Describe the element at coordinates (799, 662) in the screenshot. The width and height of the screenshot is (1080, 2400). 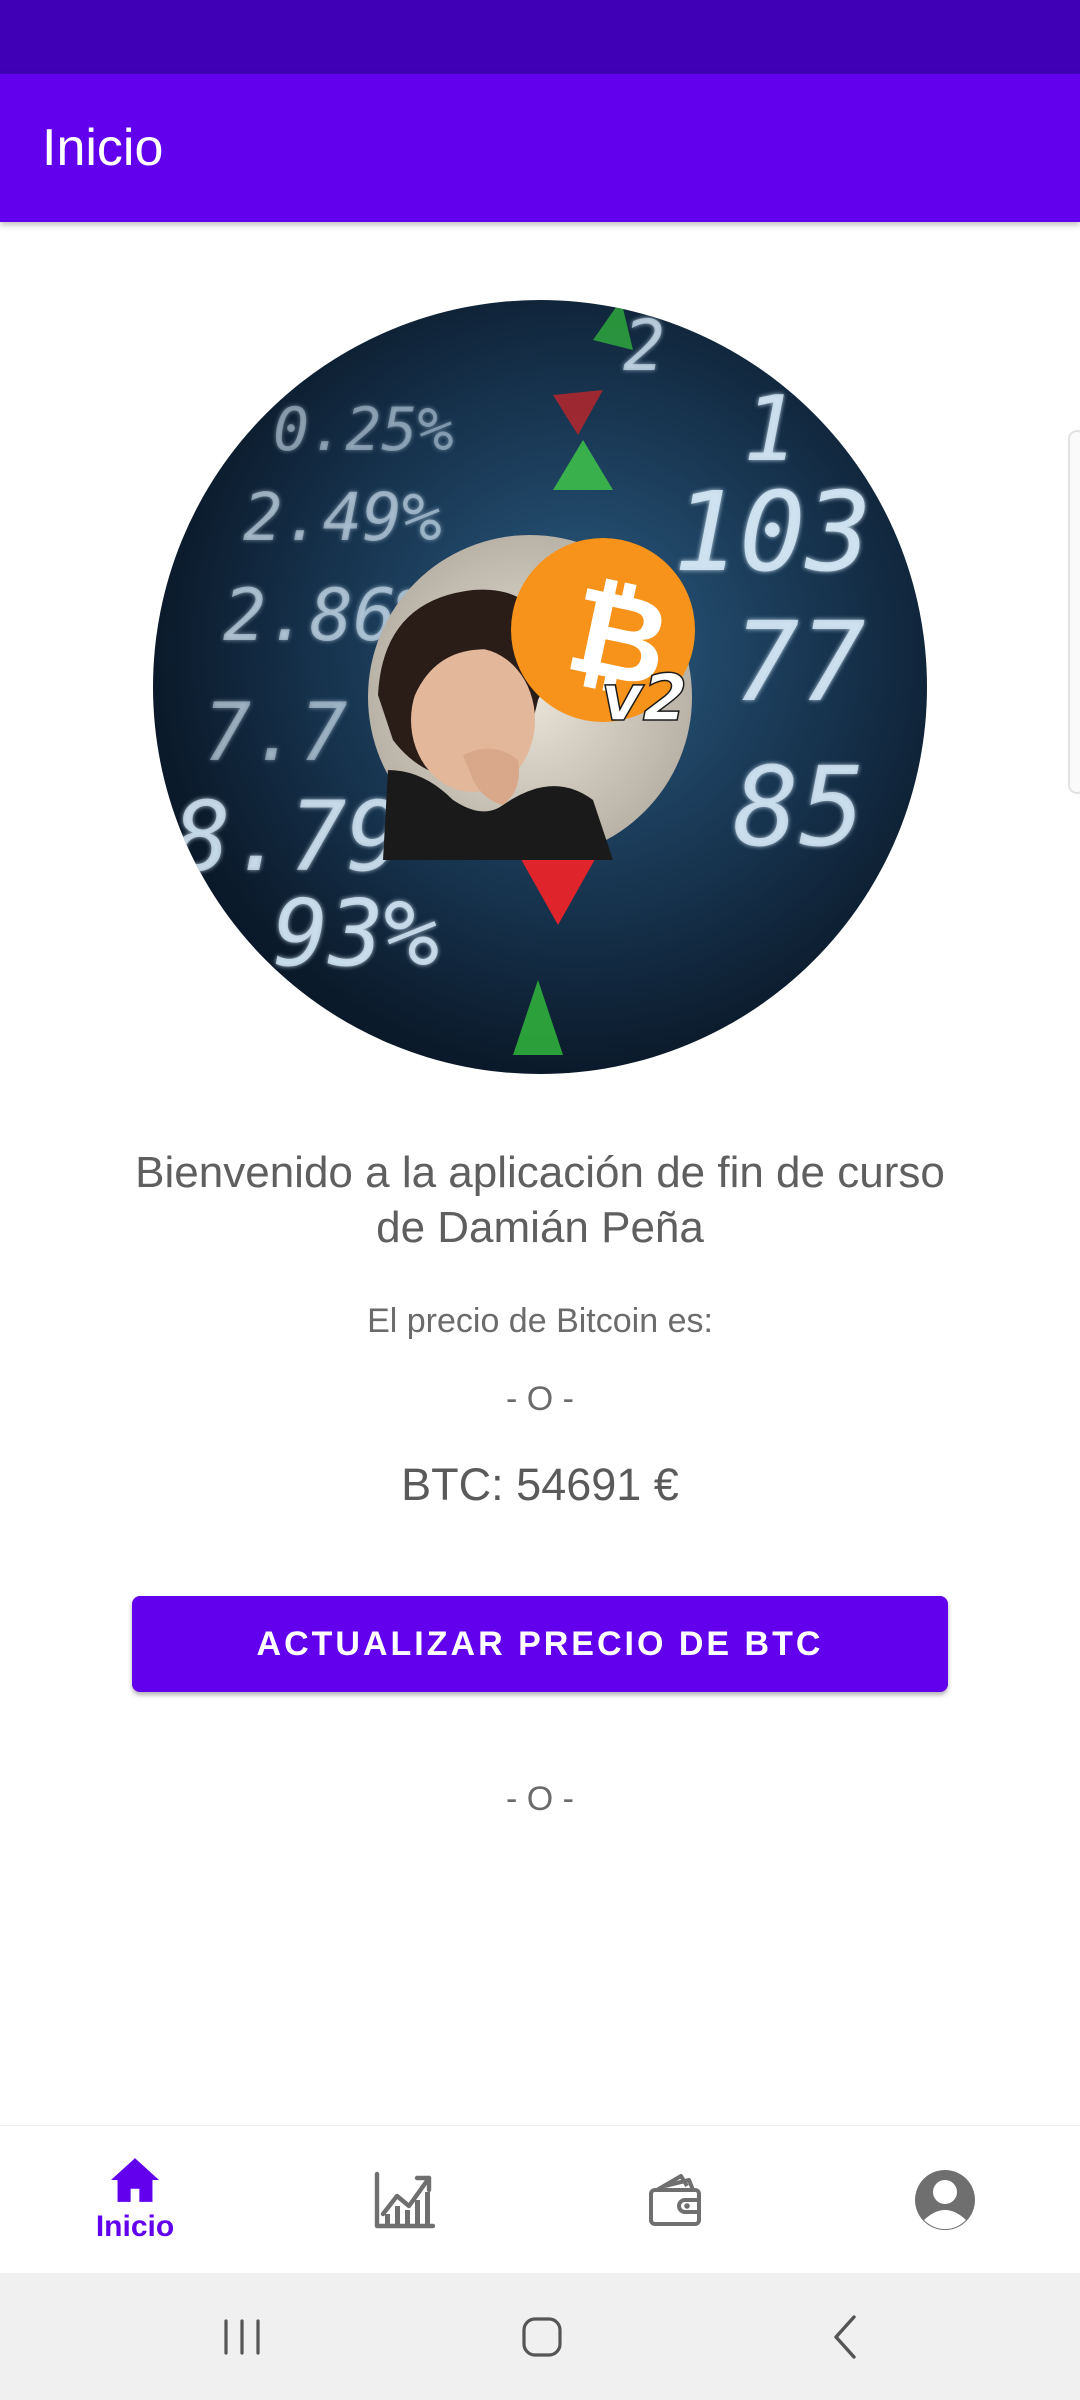
I see `ticker-text: 77` at that location.